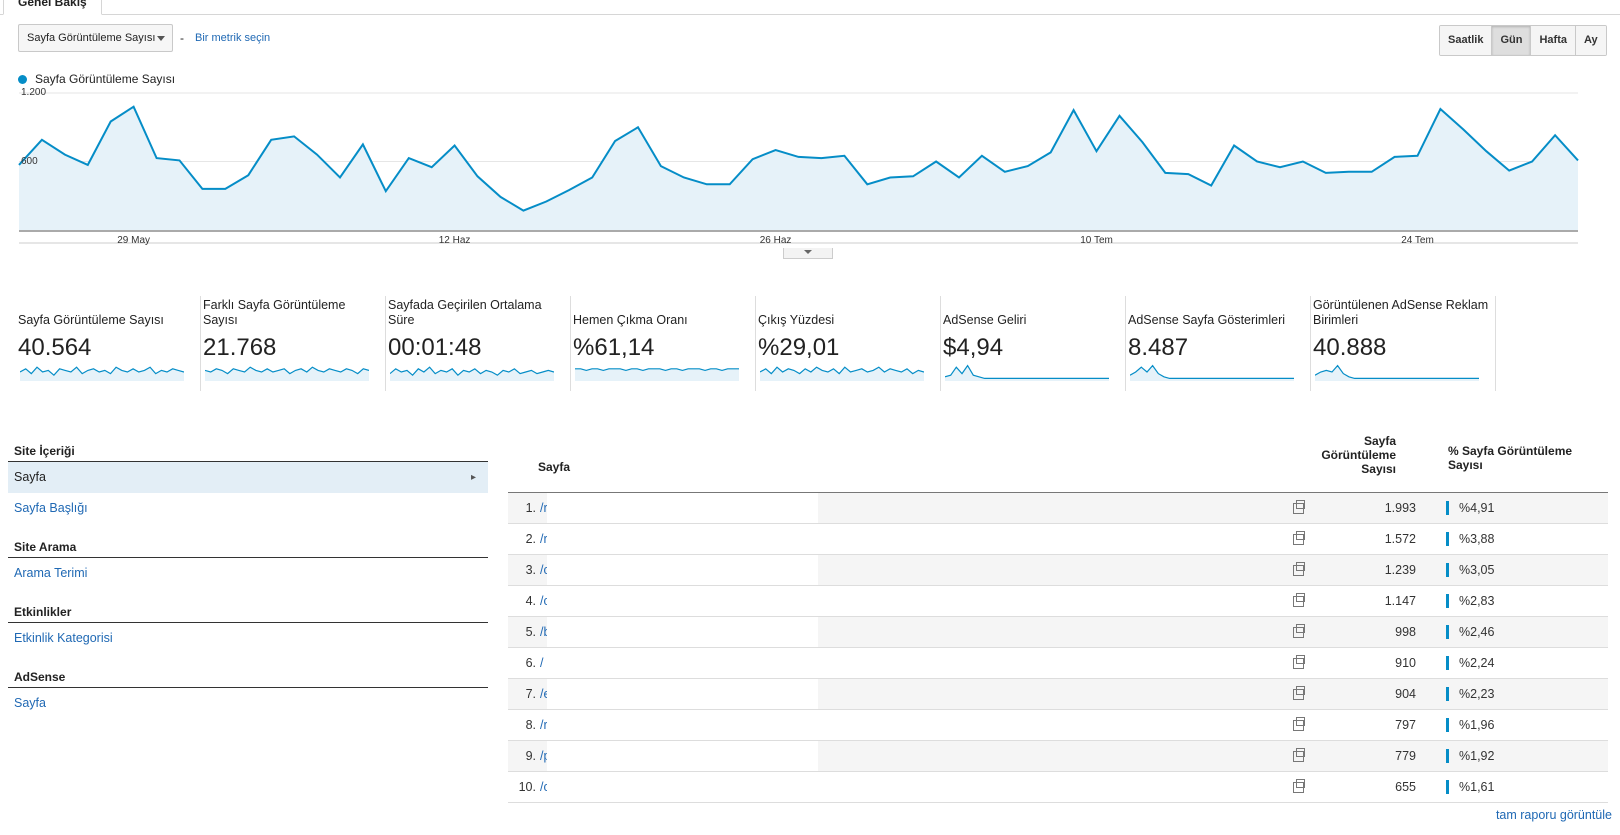 This screenshot has height=835, width=1620. What do you see at coordinates (248, 451) in the screenshot?
I see `nav-heading-site-content: Site İçeriği` at bounding box center [248, 451].